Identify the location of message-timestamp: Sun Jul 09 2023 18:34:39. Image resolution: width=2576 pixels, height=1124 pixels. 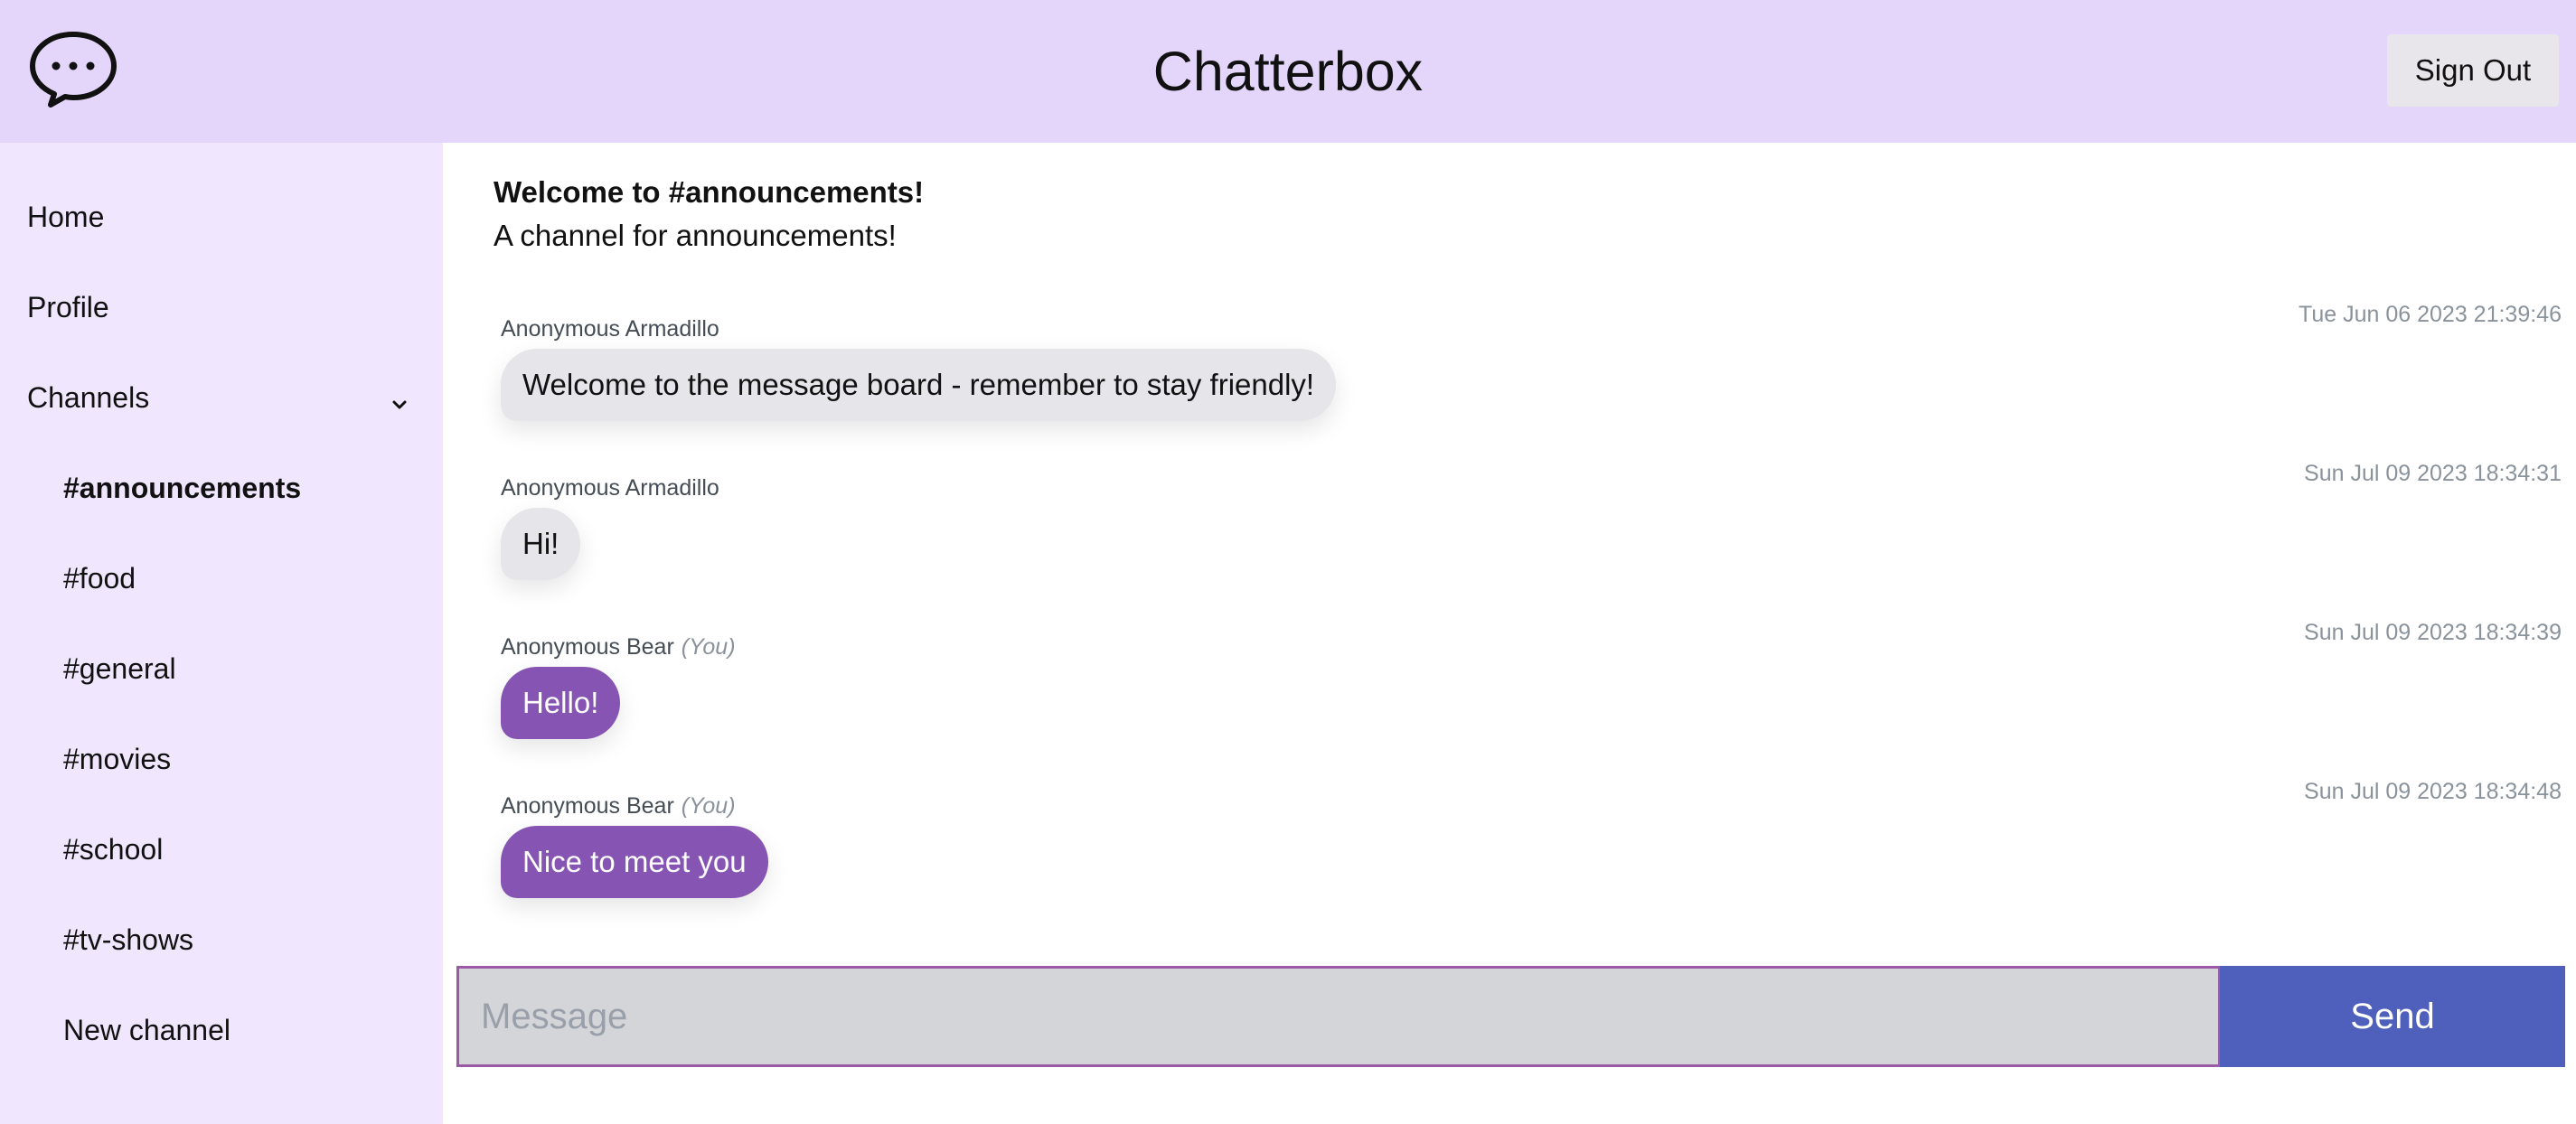
(2433, 633).